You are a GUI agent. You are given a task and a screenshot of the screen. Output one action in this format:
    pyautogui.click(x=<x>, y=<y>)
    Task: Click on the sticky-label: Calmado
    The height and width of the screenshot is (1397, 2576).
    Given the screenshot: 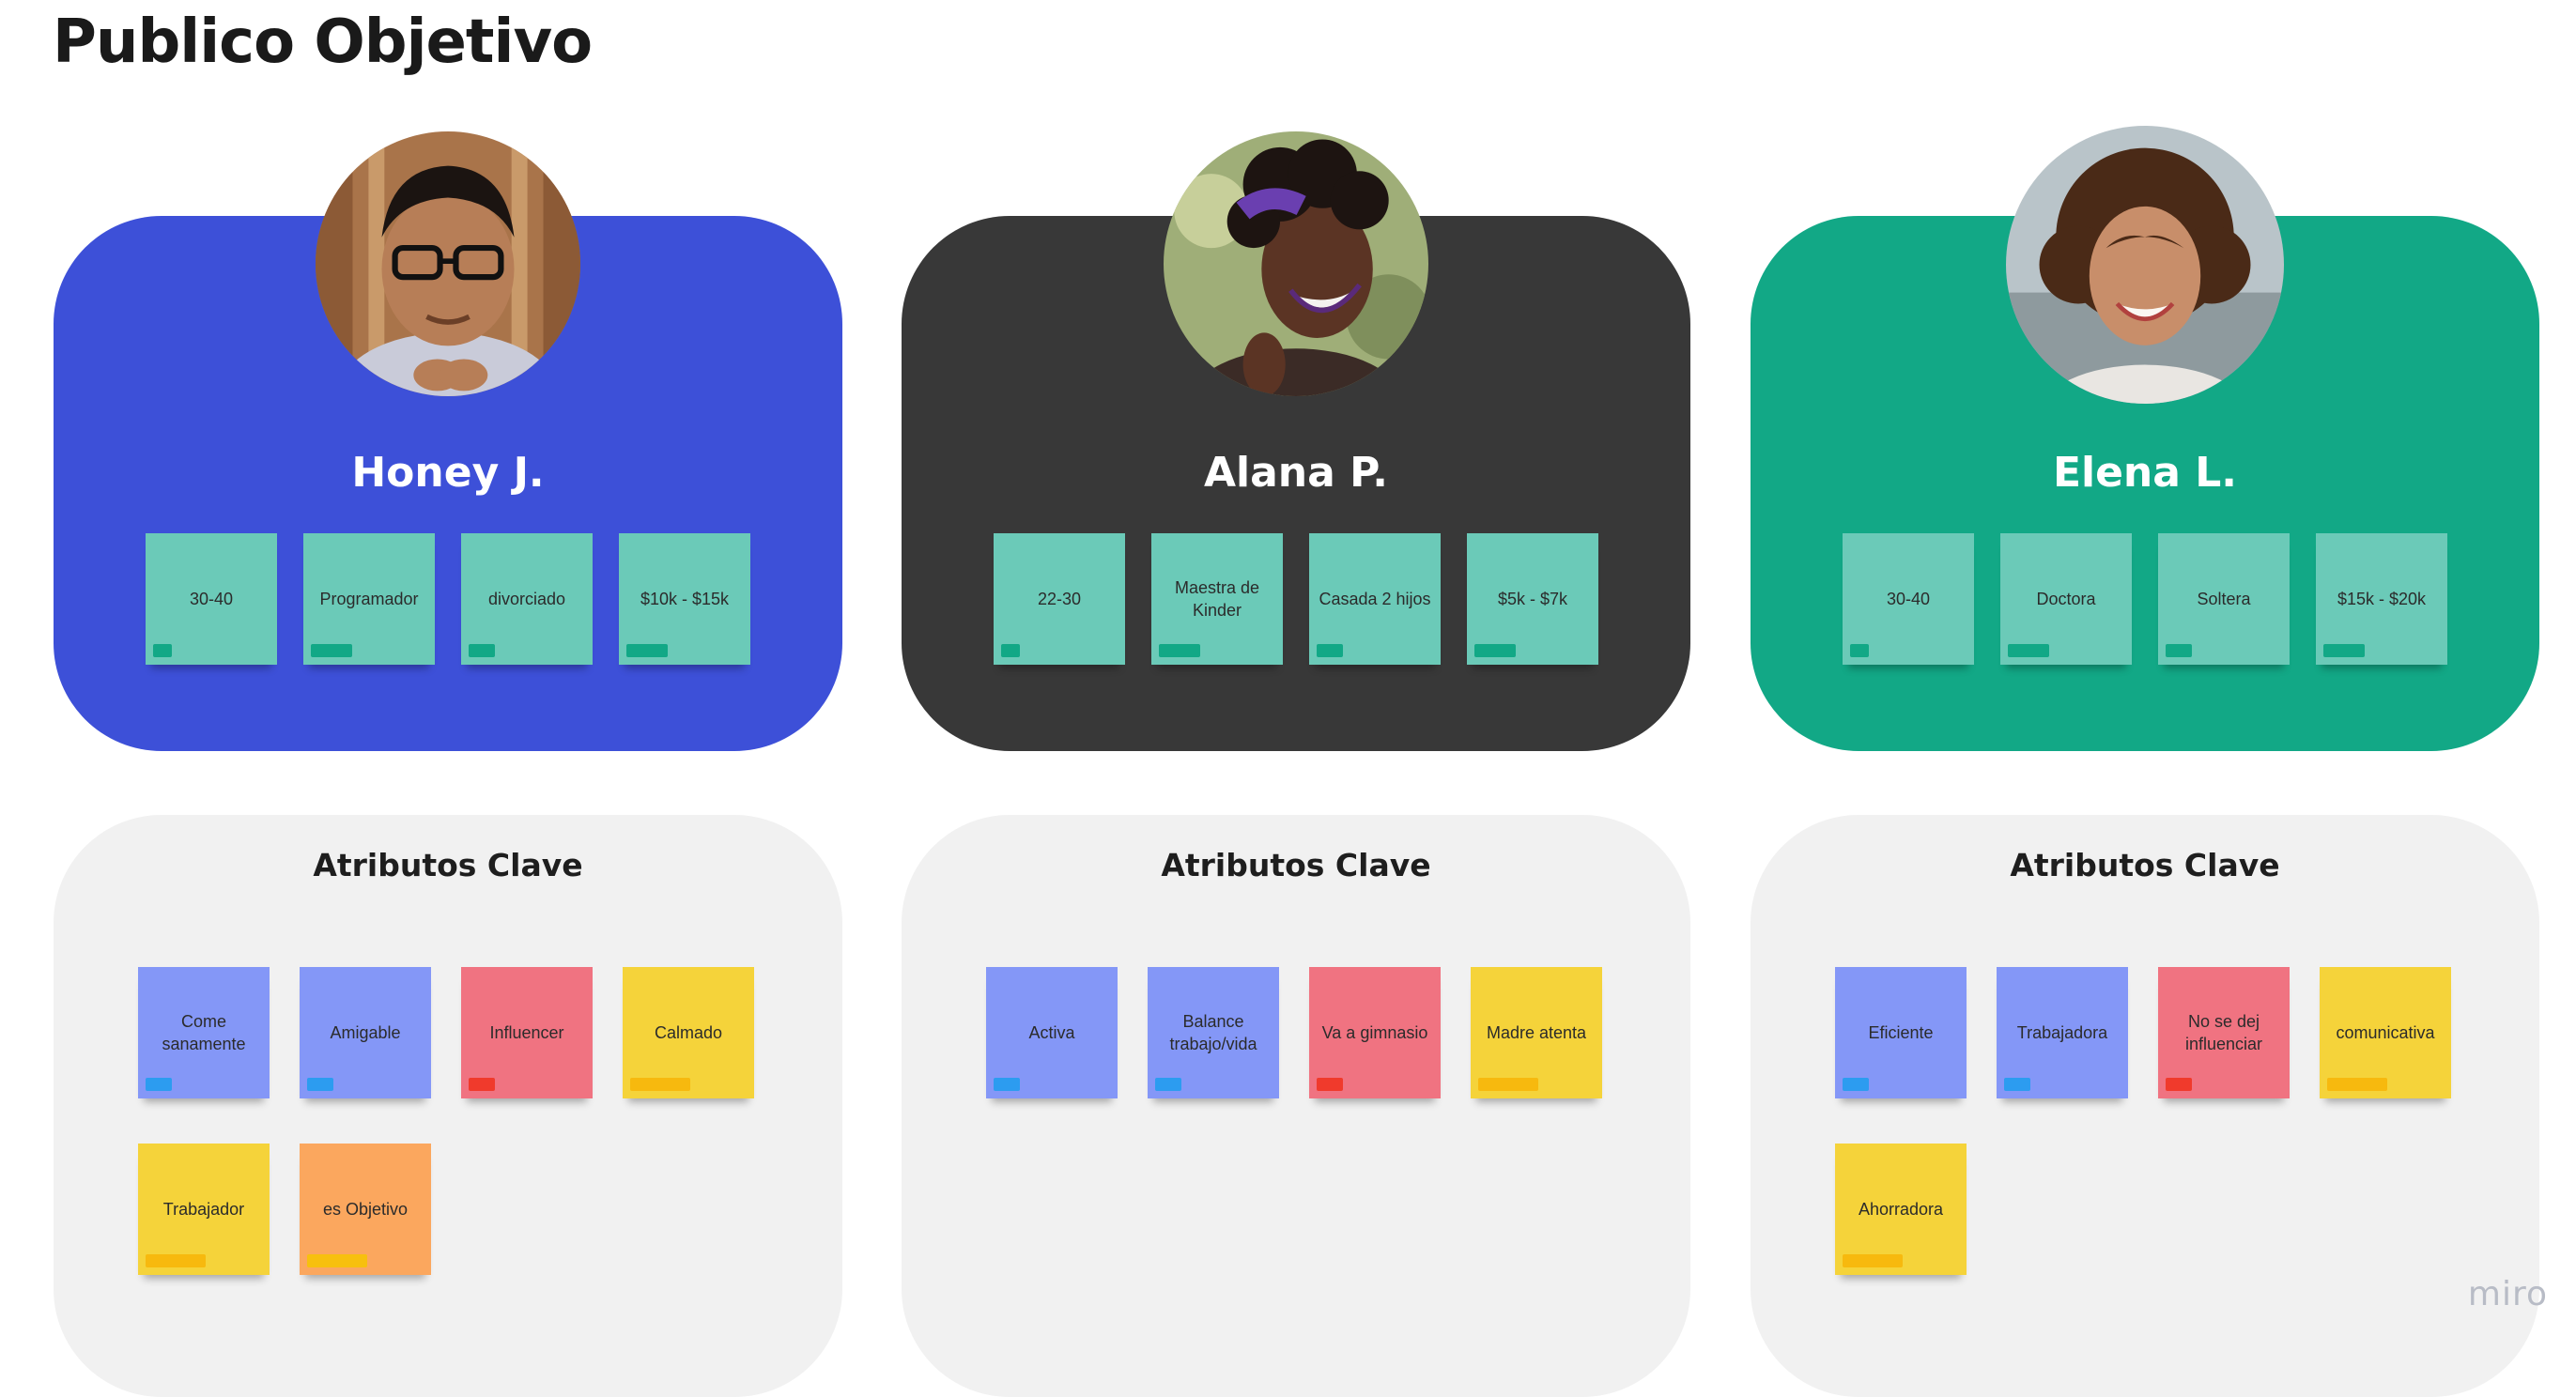 What is the action you would take?
    pyautogui.click(x=688, y=1032)
    